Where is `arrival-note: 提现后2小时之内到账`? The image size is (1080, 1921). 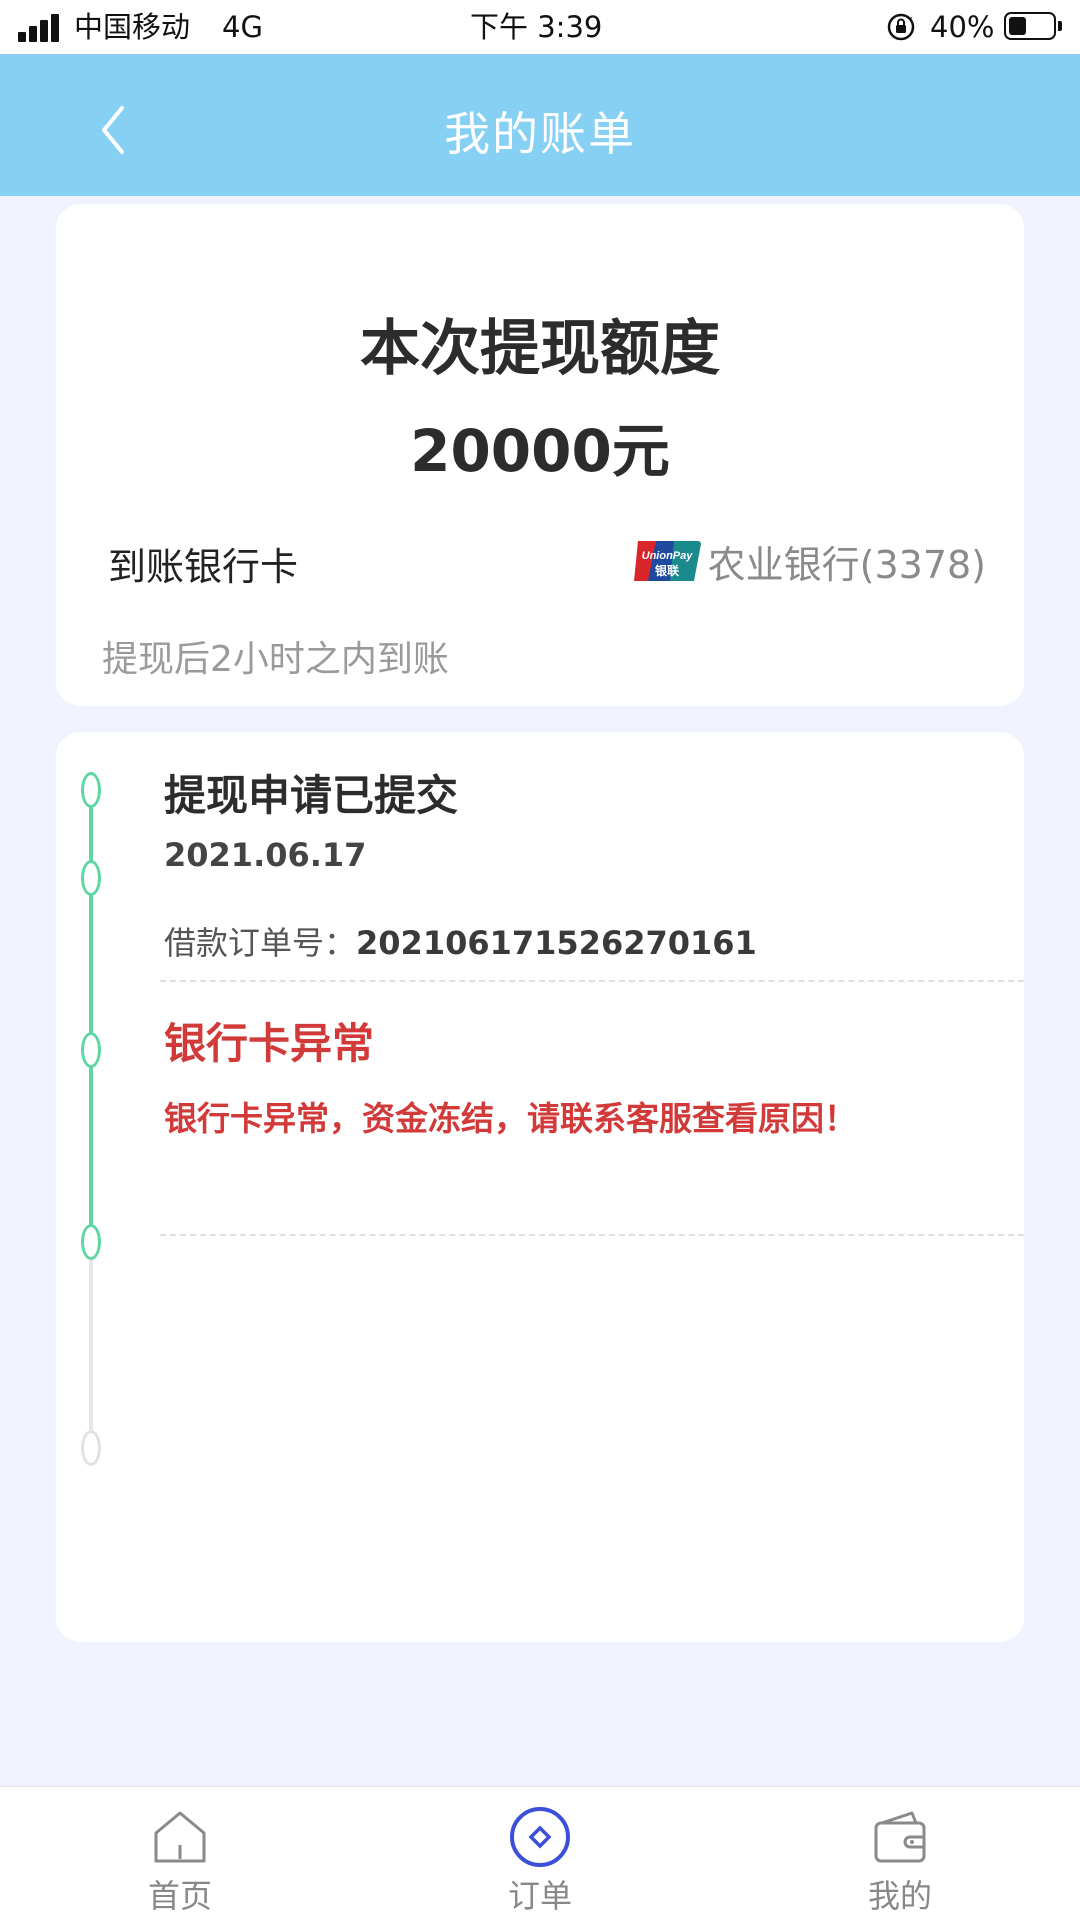 arrival-note: 提现后2小时之内到账 is located at coordinates (275, 659).